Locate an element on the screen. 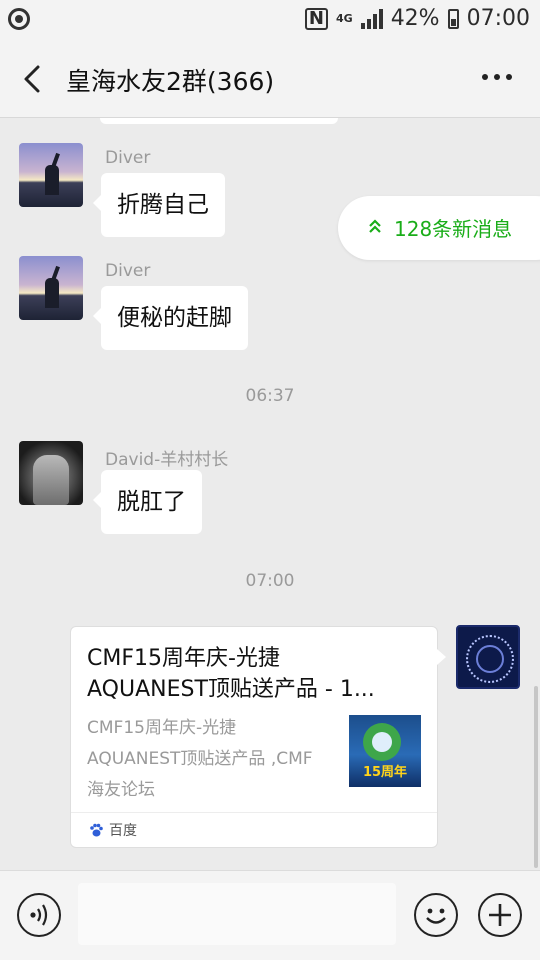 The image size is (540, 960). message-input is located at coordinates (237, 914).